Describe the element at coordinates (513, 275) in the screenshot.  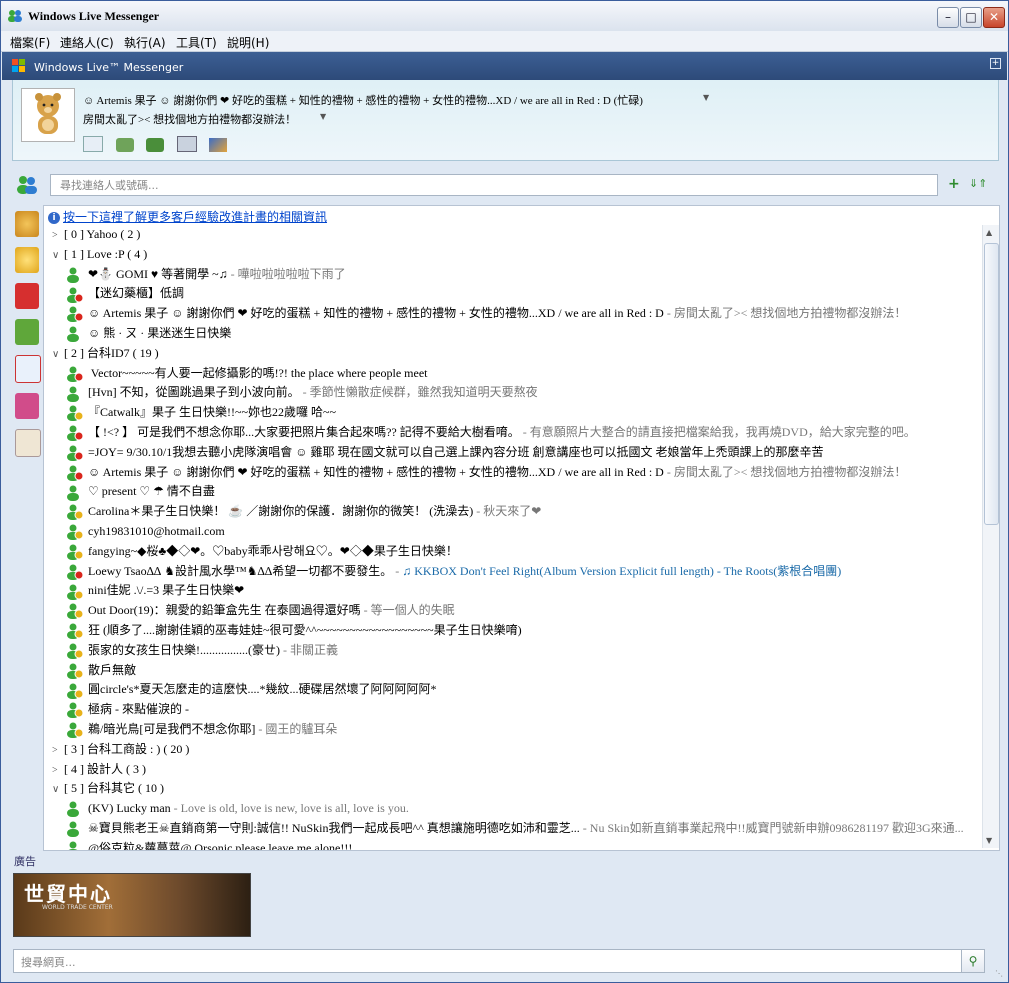
I see `contact-row: ❤⛄ GOMI ♥ 等著開學 ~♫ - 嘩啦啦啦啦啦下雨了` at that location.